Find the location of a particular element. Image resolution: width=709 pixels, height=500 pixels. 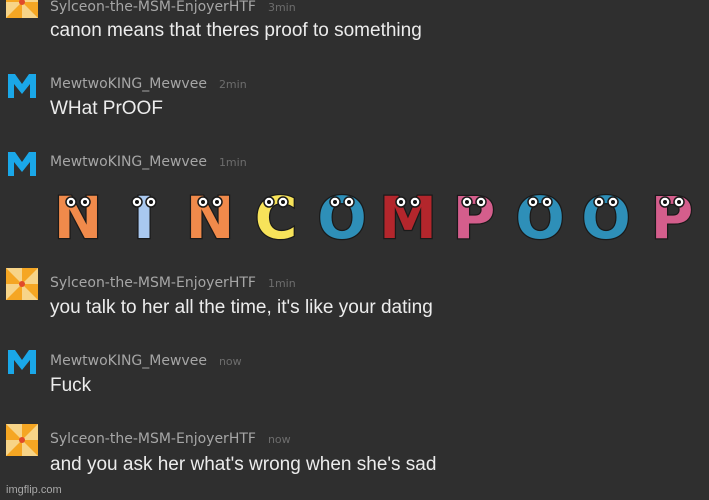

svg-text: M is located at coordinates (408, 214).